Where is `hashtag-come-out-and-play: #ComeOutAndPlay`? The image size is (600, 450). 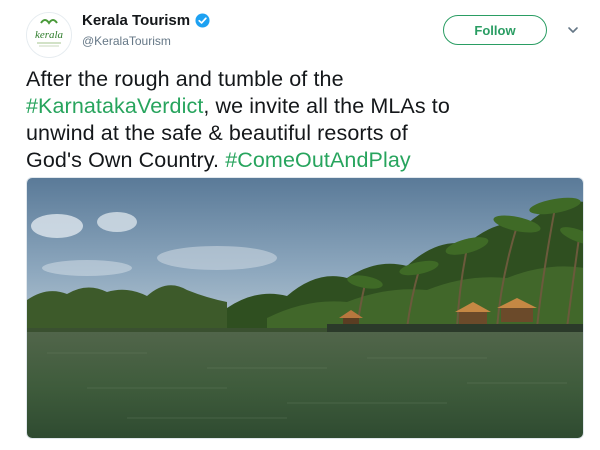 hashtag-come-out-and-play: #ComeOutAndPlay is located at coordinates (318, 160).